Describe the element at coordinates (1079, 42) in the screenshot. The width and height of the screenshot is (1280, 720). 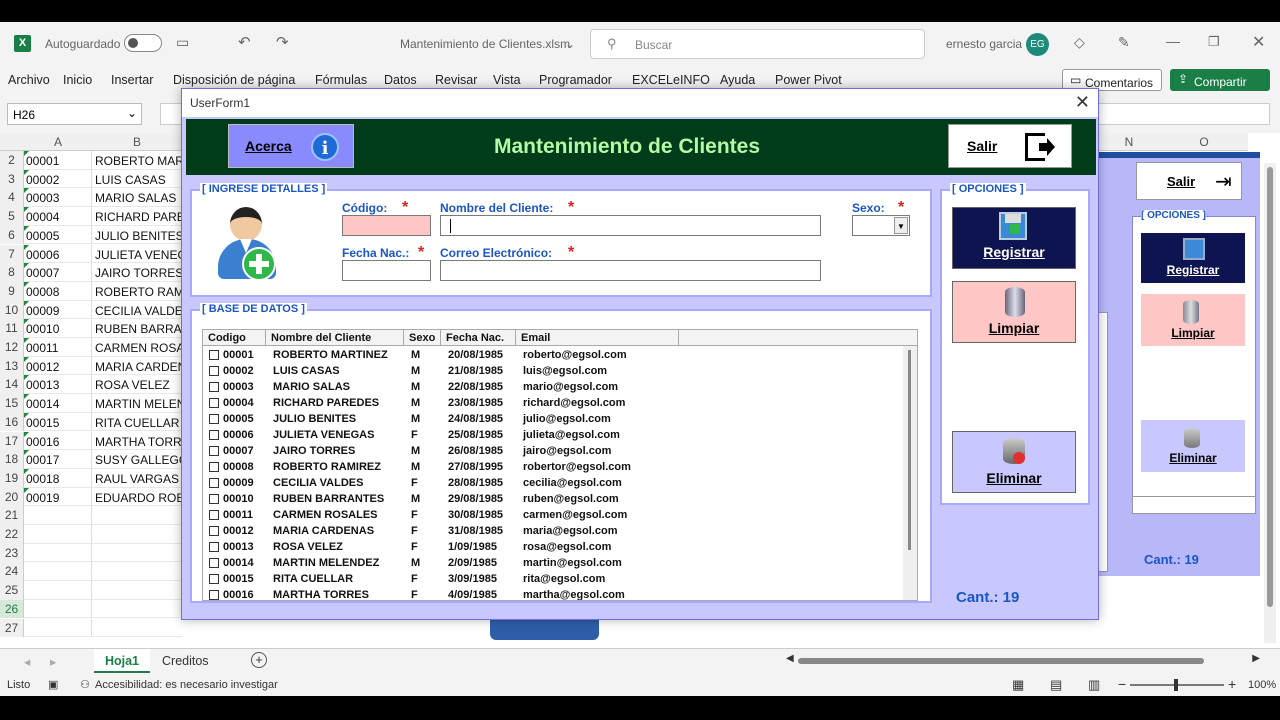
I see `diamond-icon: ◇` at that location.